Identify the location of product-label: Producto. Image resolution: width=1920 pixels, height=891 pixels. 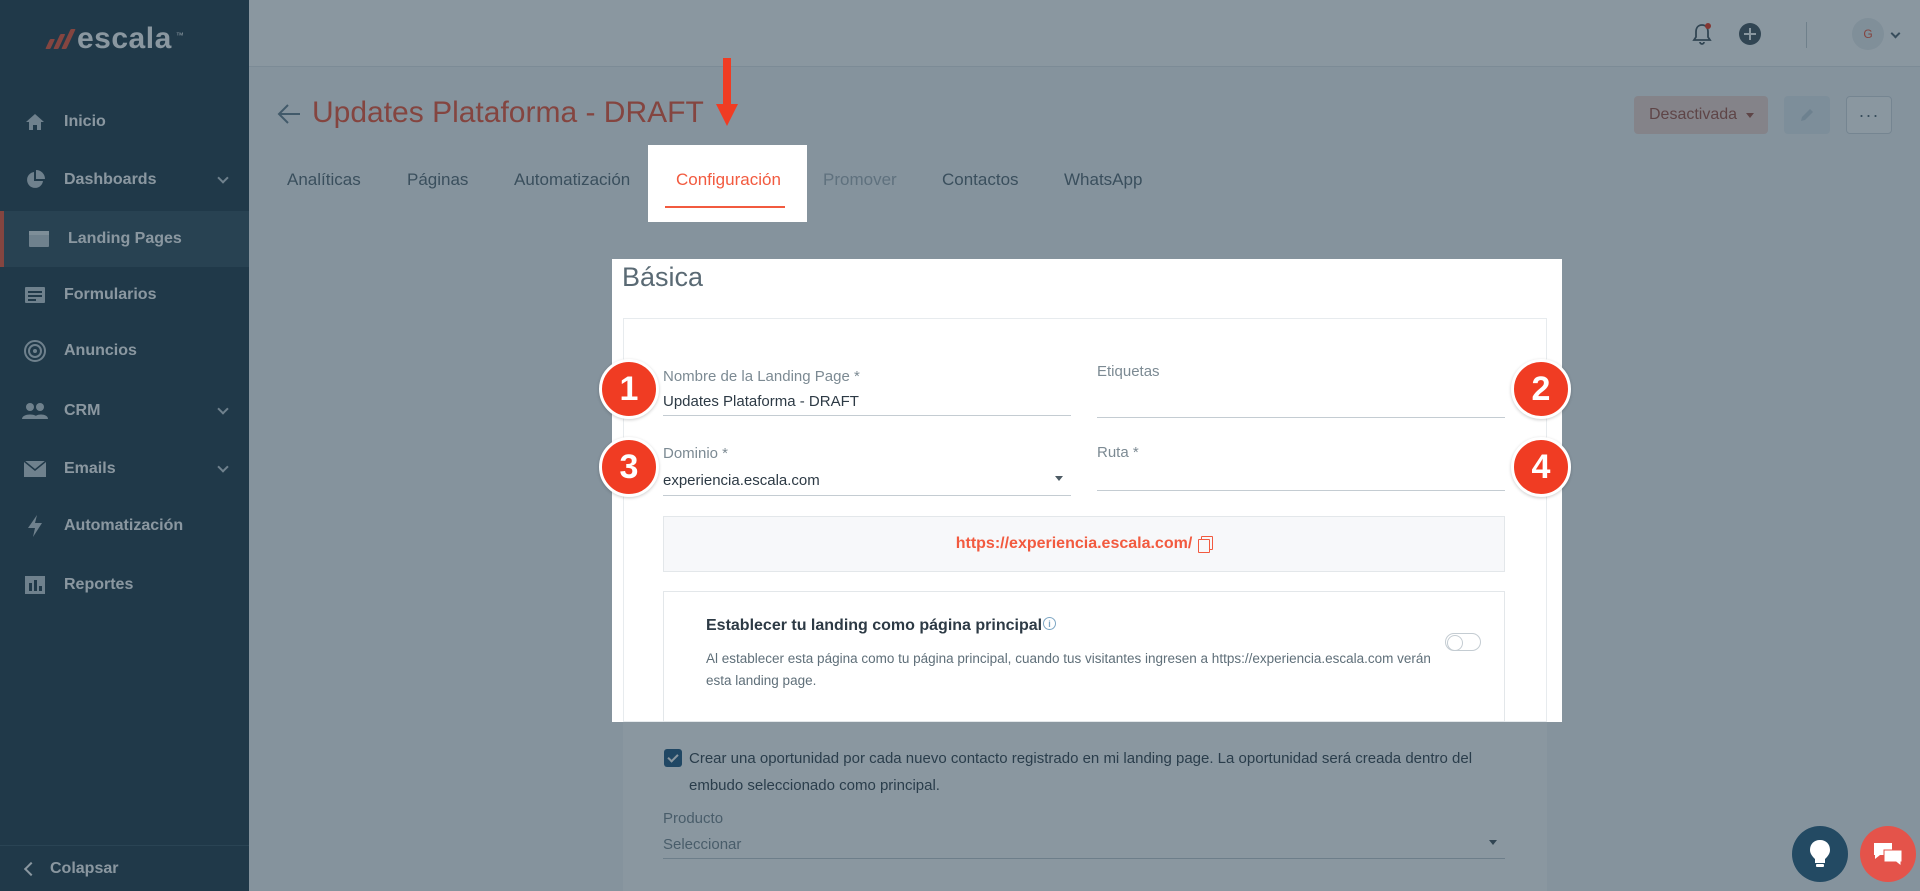
(693, 818).